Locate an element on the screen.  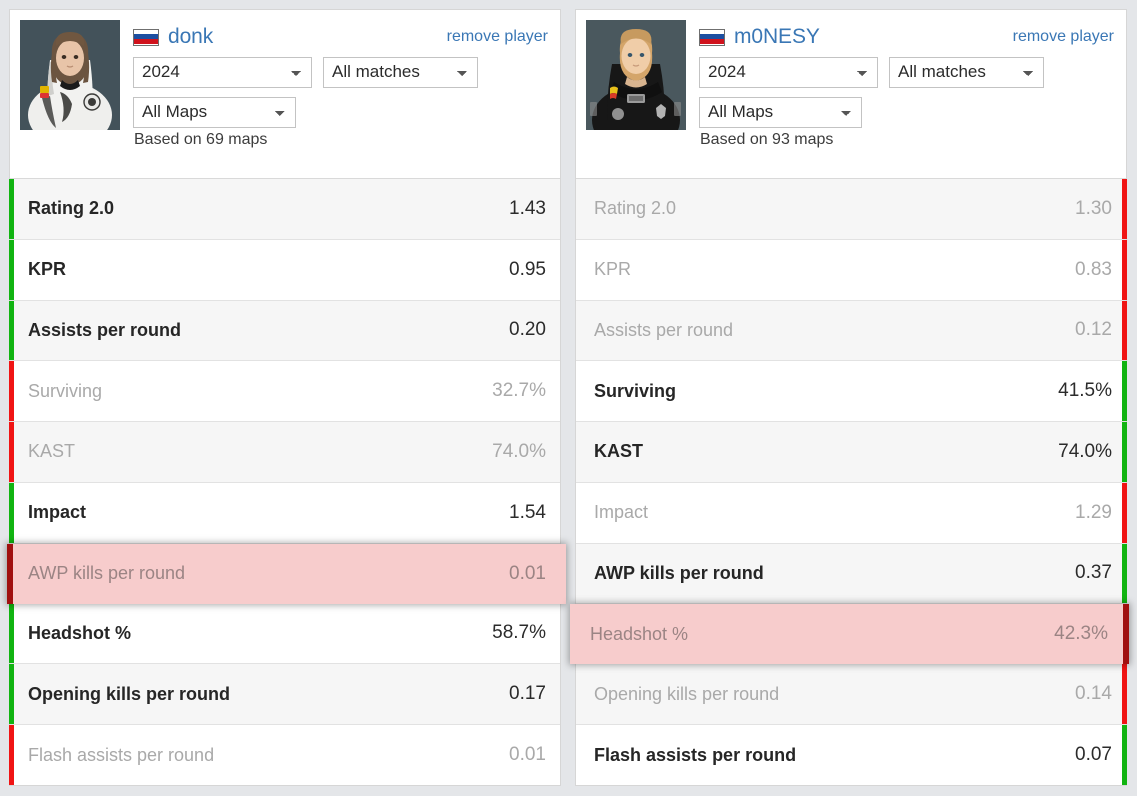
russia-flag-icon is located at coordinates (146, 37).